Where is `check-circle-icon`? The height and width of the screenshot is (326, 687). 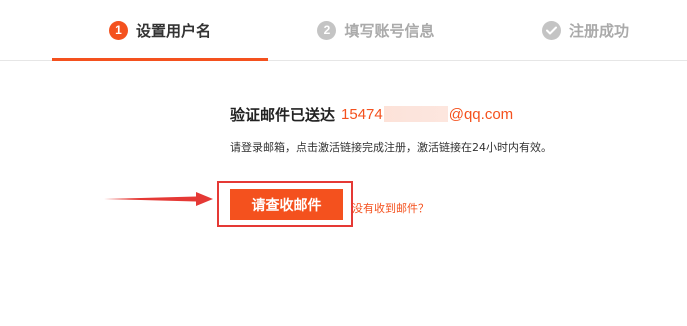 check-circle-icon is located at coordinates (551, 30).